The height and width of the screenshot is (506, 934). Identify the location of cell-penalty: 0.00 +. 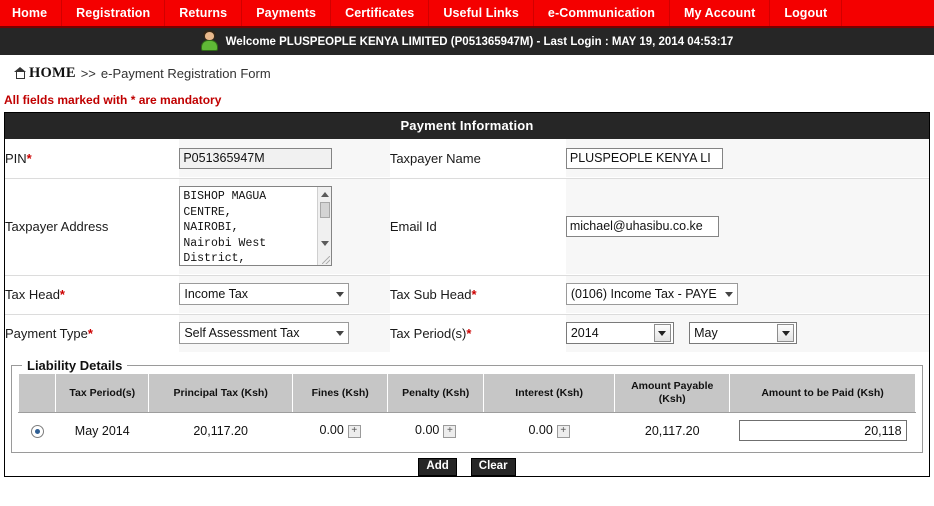
(435, 430).